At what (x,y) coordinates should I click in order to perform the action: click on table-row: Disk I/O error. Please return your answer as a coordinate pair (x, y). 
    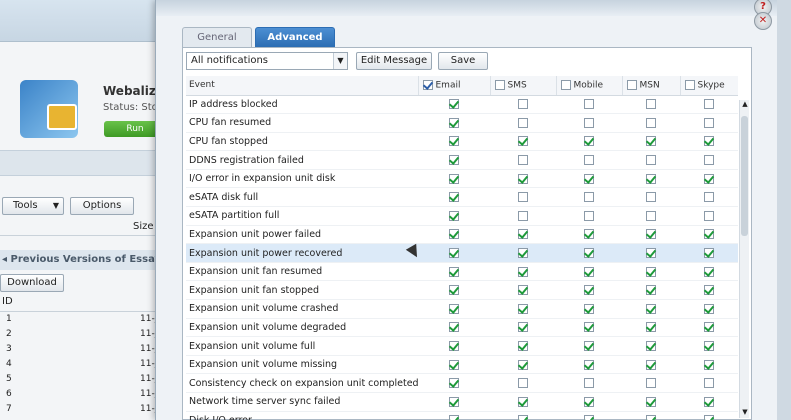
    Looking at the image, I should click on (462, 415).